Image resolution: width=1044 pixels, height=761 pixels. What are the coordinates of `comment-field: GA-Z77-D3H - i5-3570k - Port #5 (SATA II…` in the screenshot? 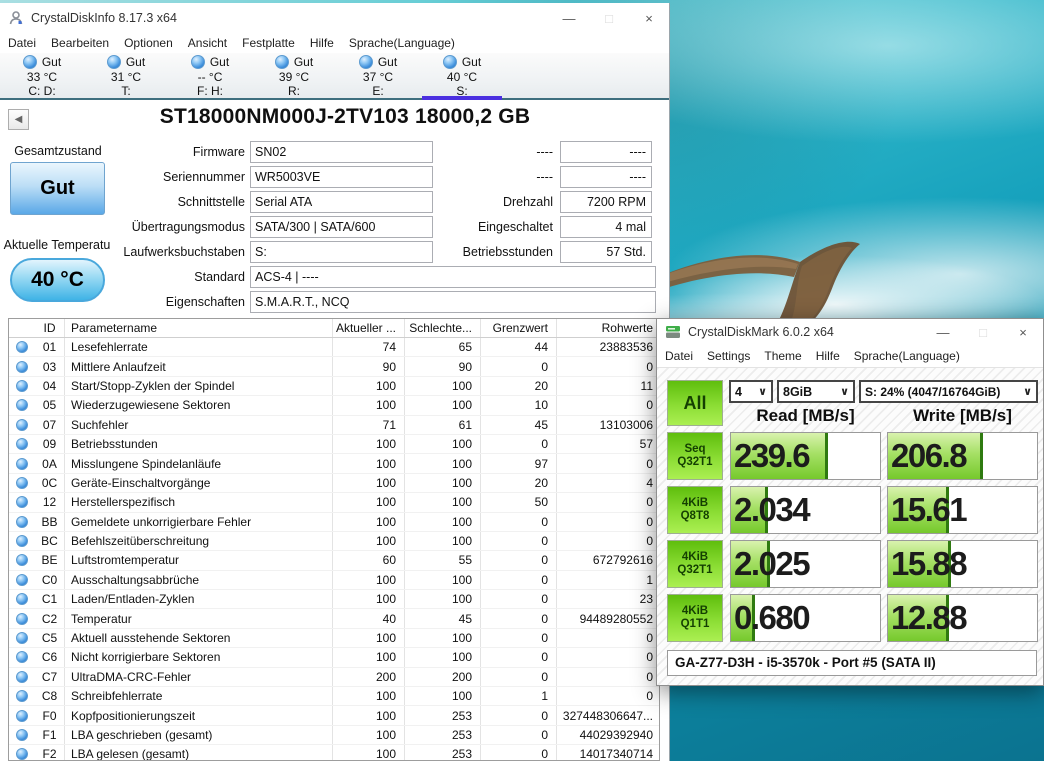 It's located at (852, 663).